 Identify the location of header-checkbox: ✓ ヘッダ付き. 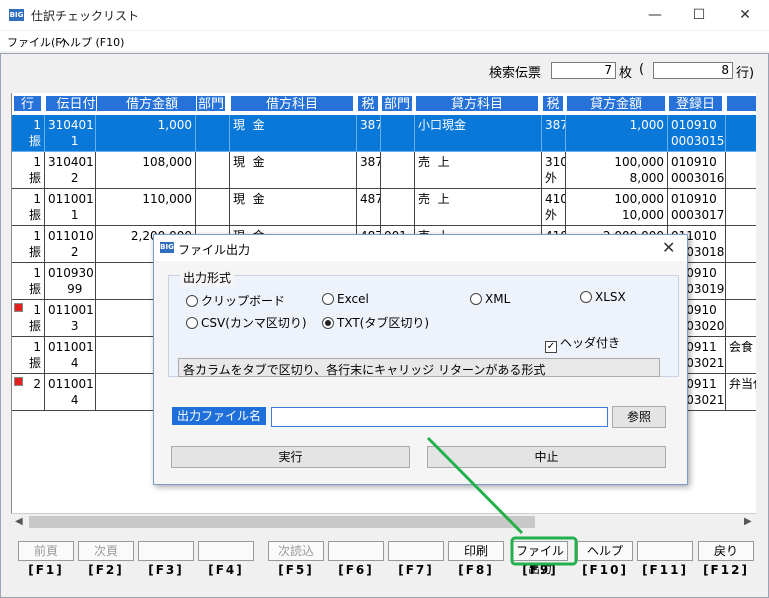
(582, 343).